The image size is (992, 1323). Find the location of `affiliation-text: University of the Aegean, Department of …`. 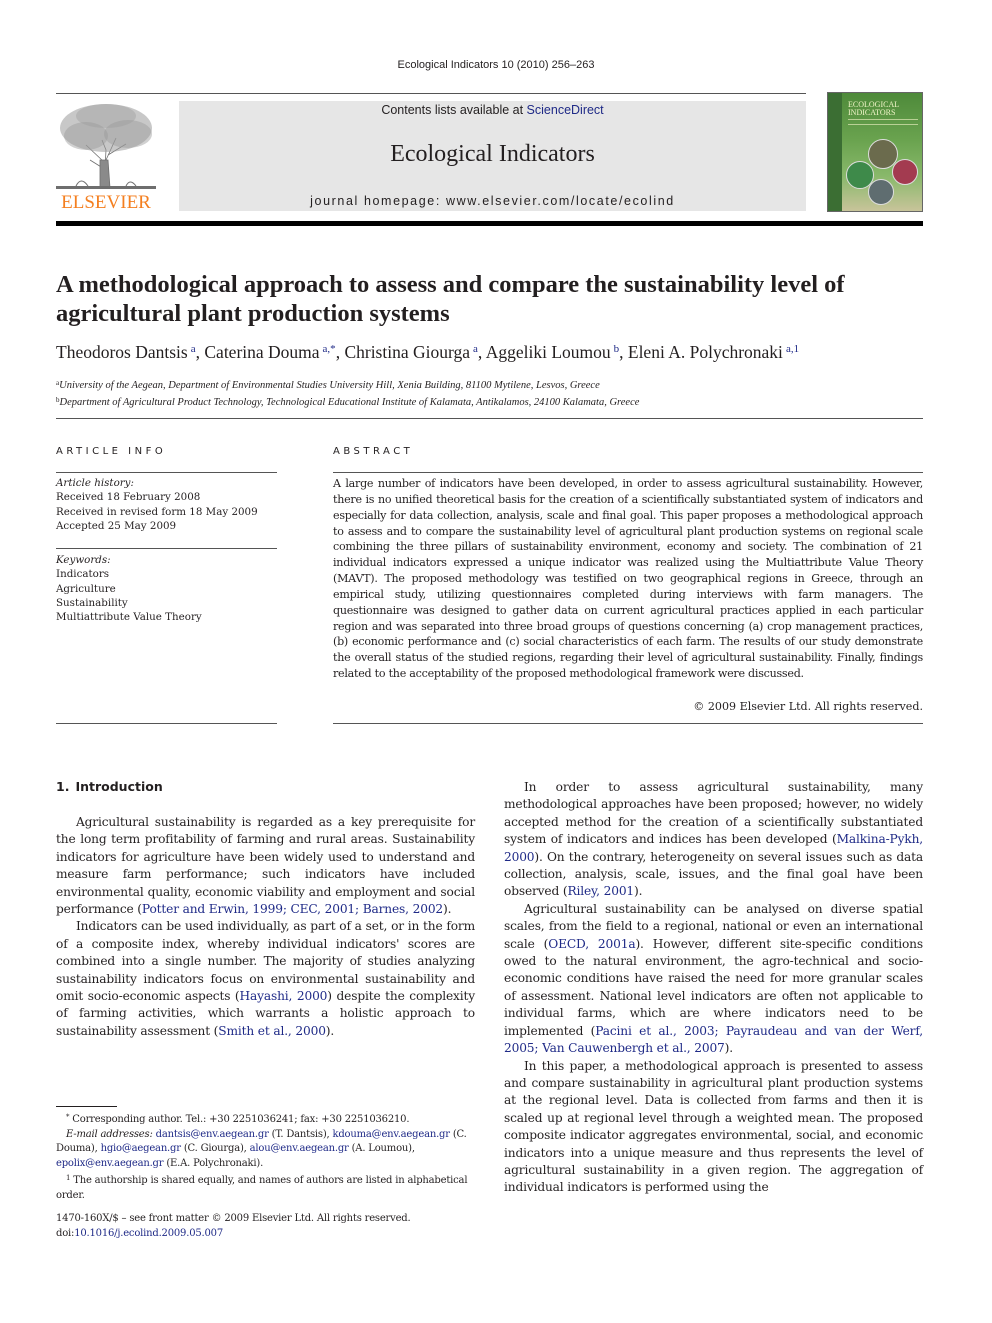

affiliation-text: University of the Aegean, Department of … is located at coordinates (329, 385).